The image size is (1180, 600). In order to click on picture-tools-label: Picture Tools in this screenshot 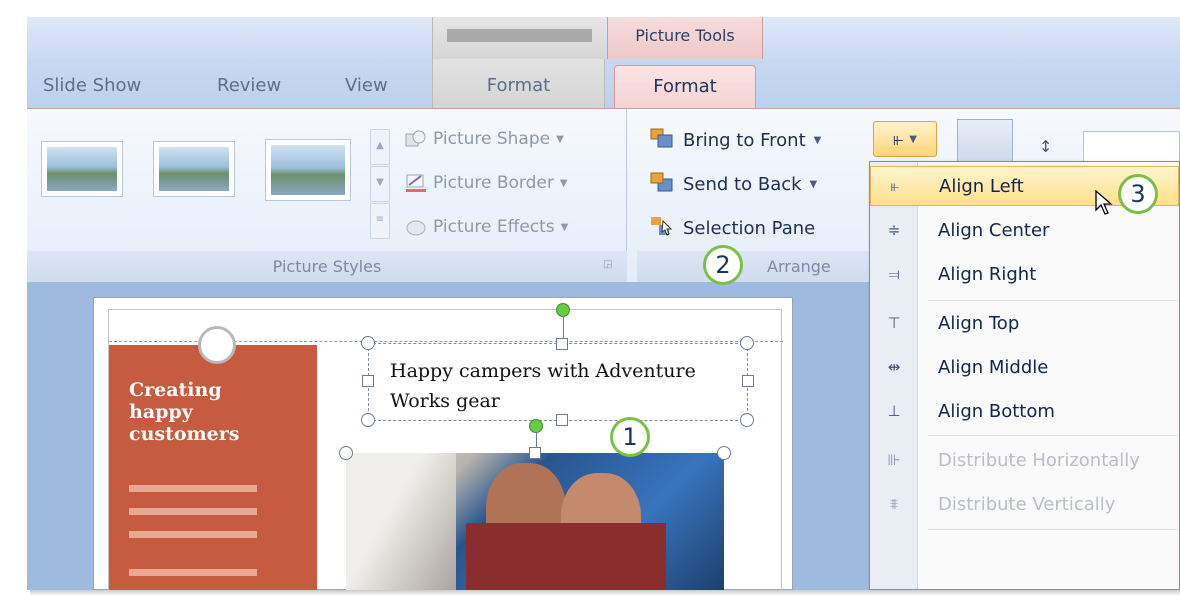, I will do `click(685, 35)`.